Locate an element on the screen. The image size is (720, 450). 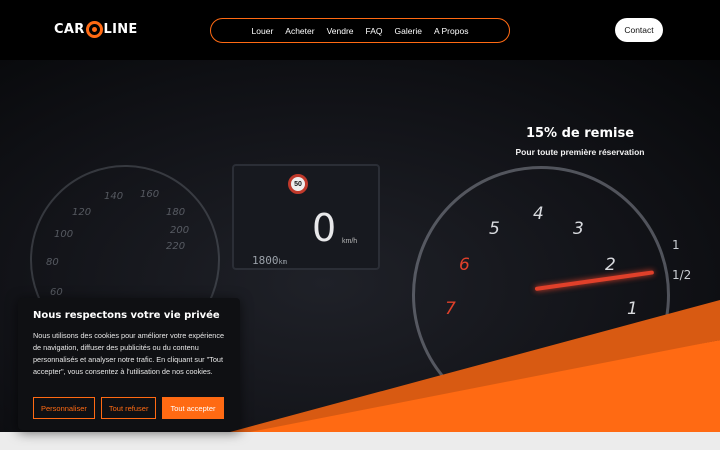
rpm-unit-line2: x1000 is located at coordinates (632, 354).